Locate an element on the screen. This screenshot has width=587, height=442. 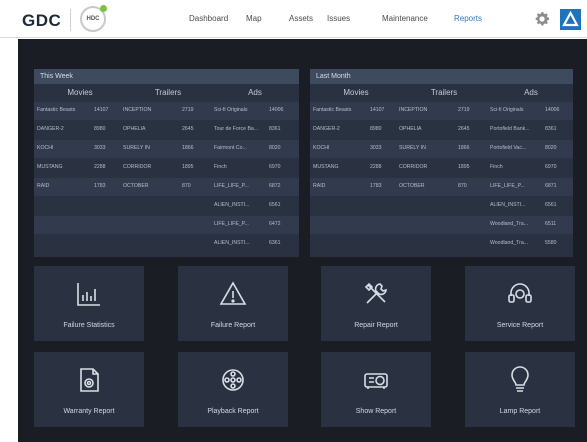
failure-statistics-tile: Failure Statistics is located at coordinates (89, 303).